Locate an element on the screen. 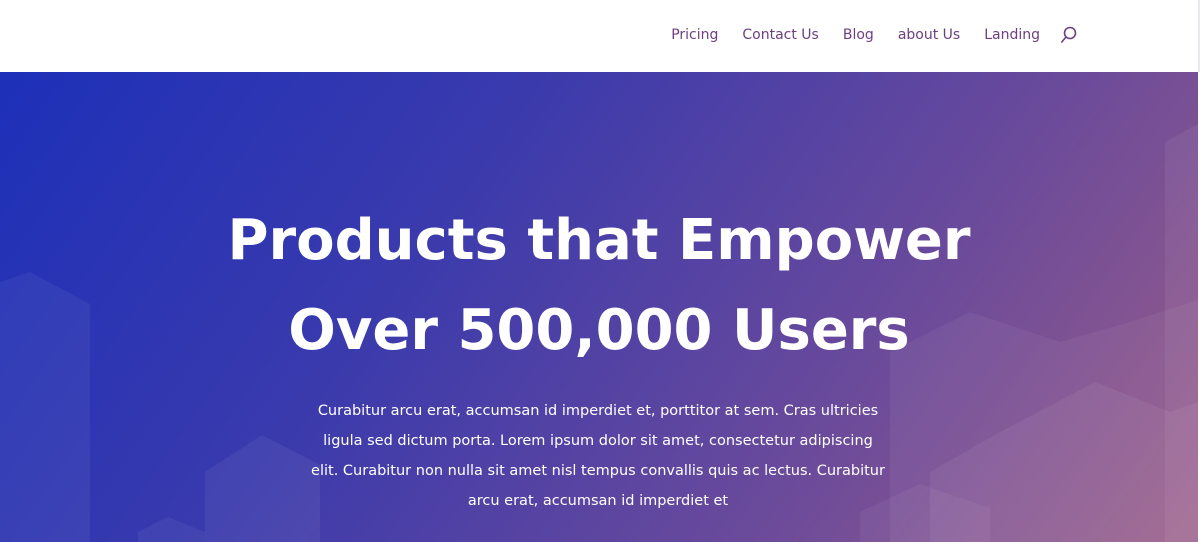 This screenshot has width=1200, height=542. site-header: Pricing Contact Us Blog about Us Landing is located at coordinates (600, 36).